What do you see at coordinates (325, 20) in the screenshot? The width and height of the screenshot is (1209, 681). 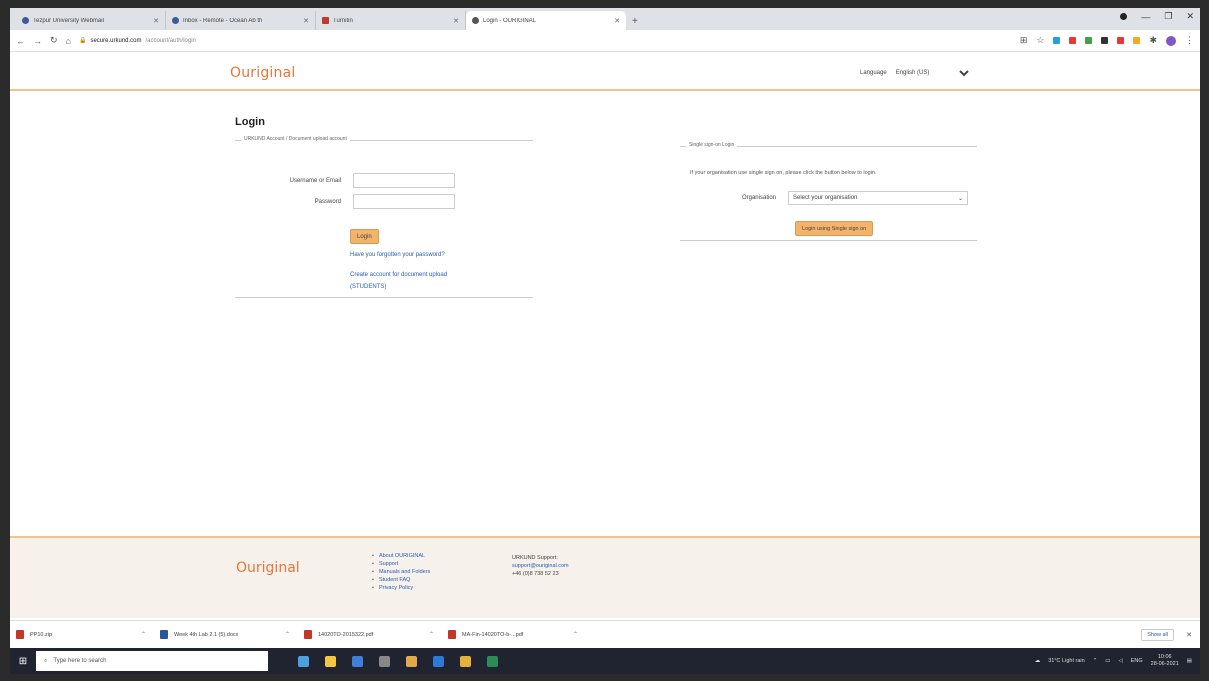 I see `turnitin-icon` at bounding box center [325, 20].